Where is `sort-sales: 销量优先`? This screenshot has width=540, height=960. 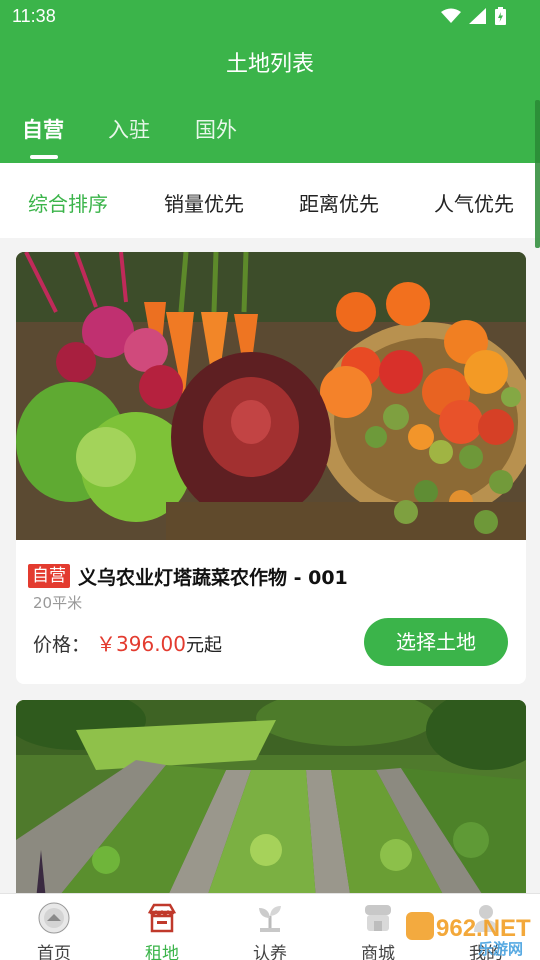 sort-sales: 销量优先 is located at coordinates (204, 202).